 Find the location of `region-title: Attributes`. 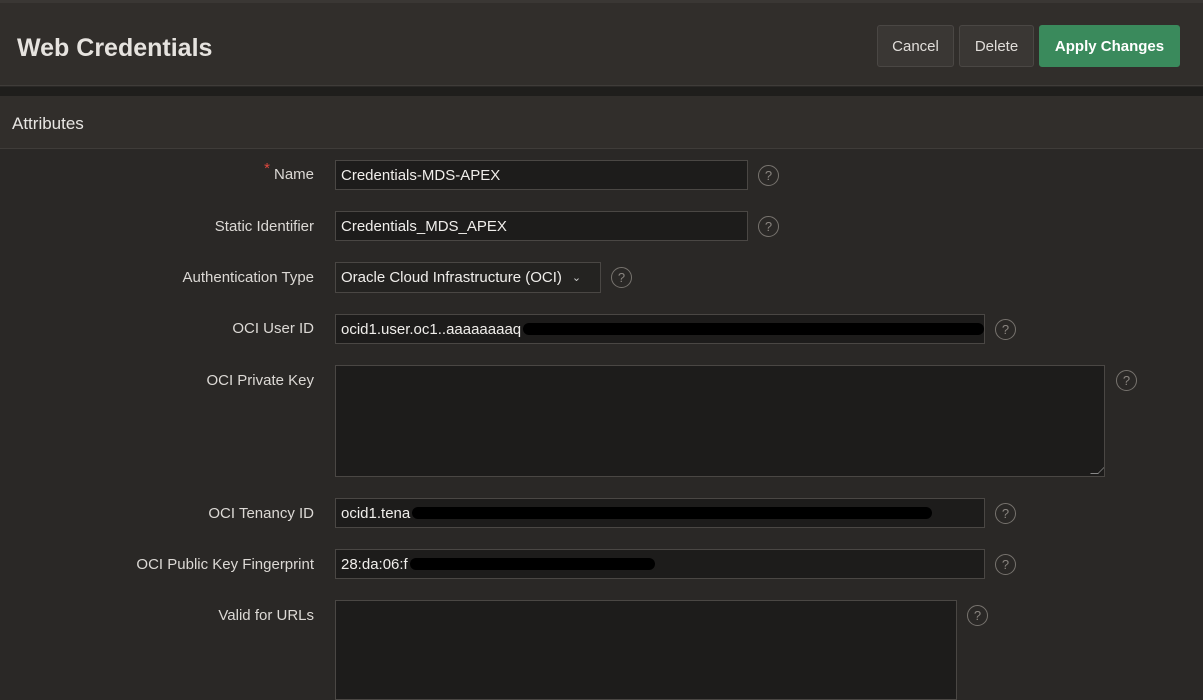

region-title: Attributes is located at coordinates (48, 123).